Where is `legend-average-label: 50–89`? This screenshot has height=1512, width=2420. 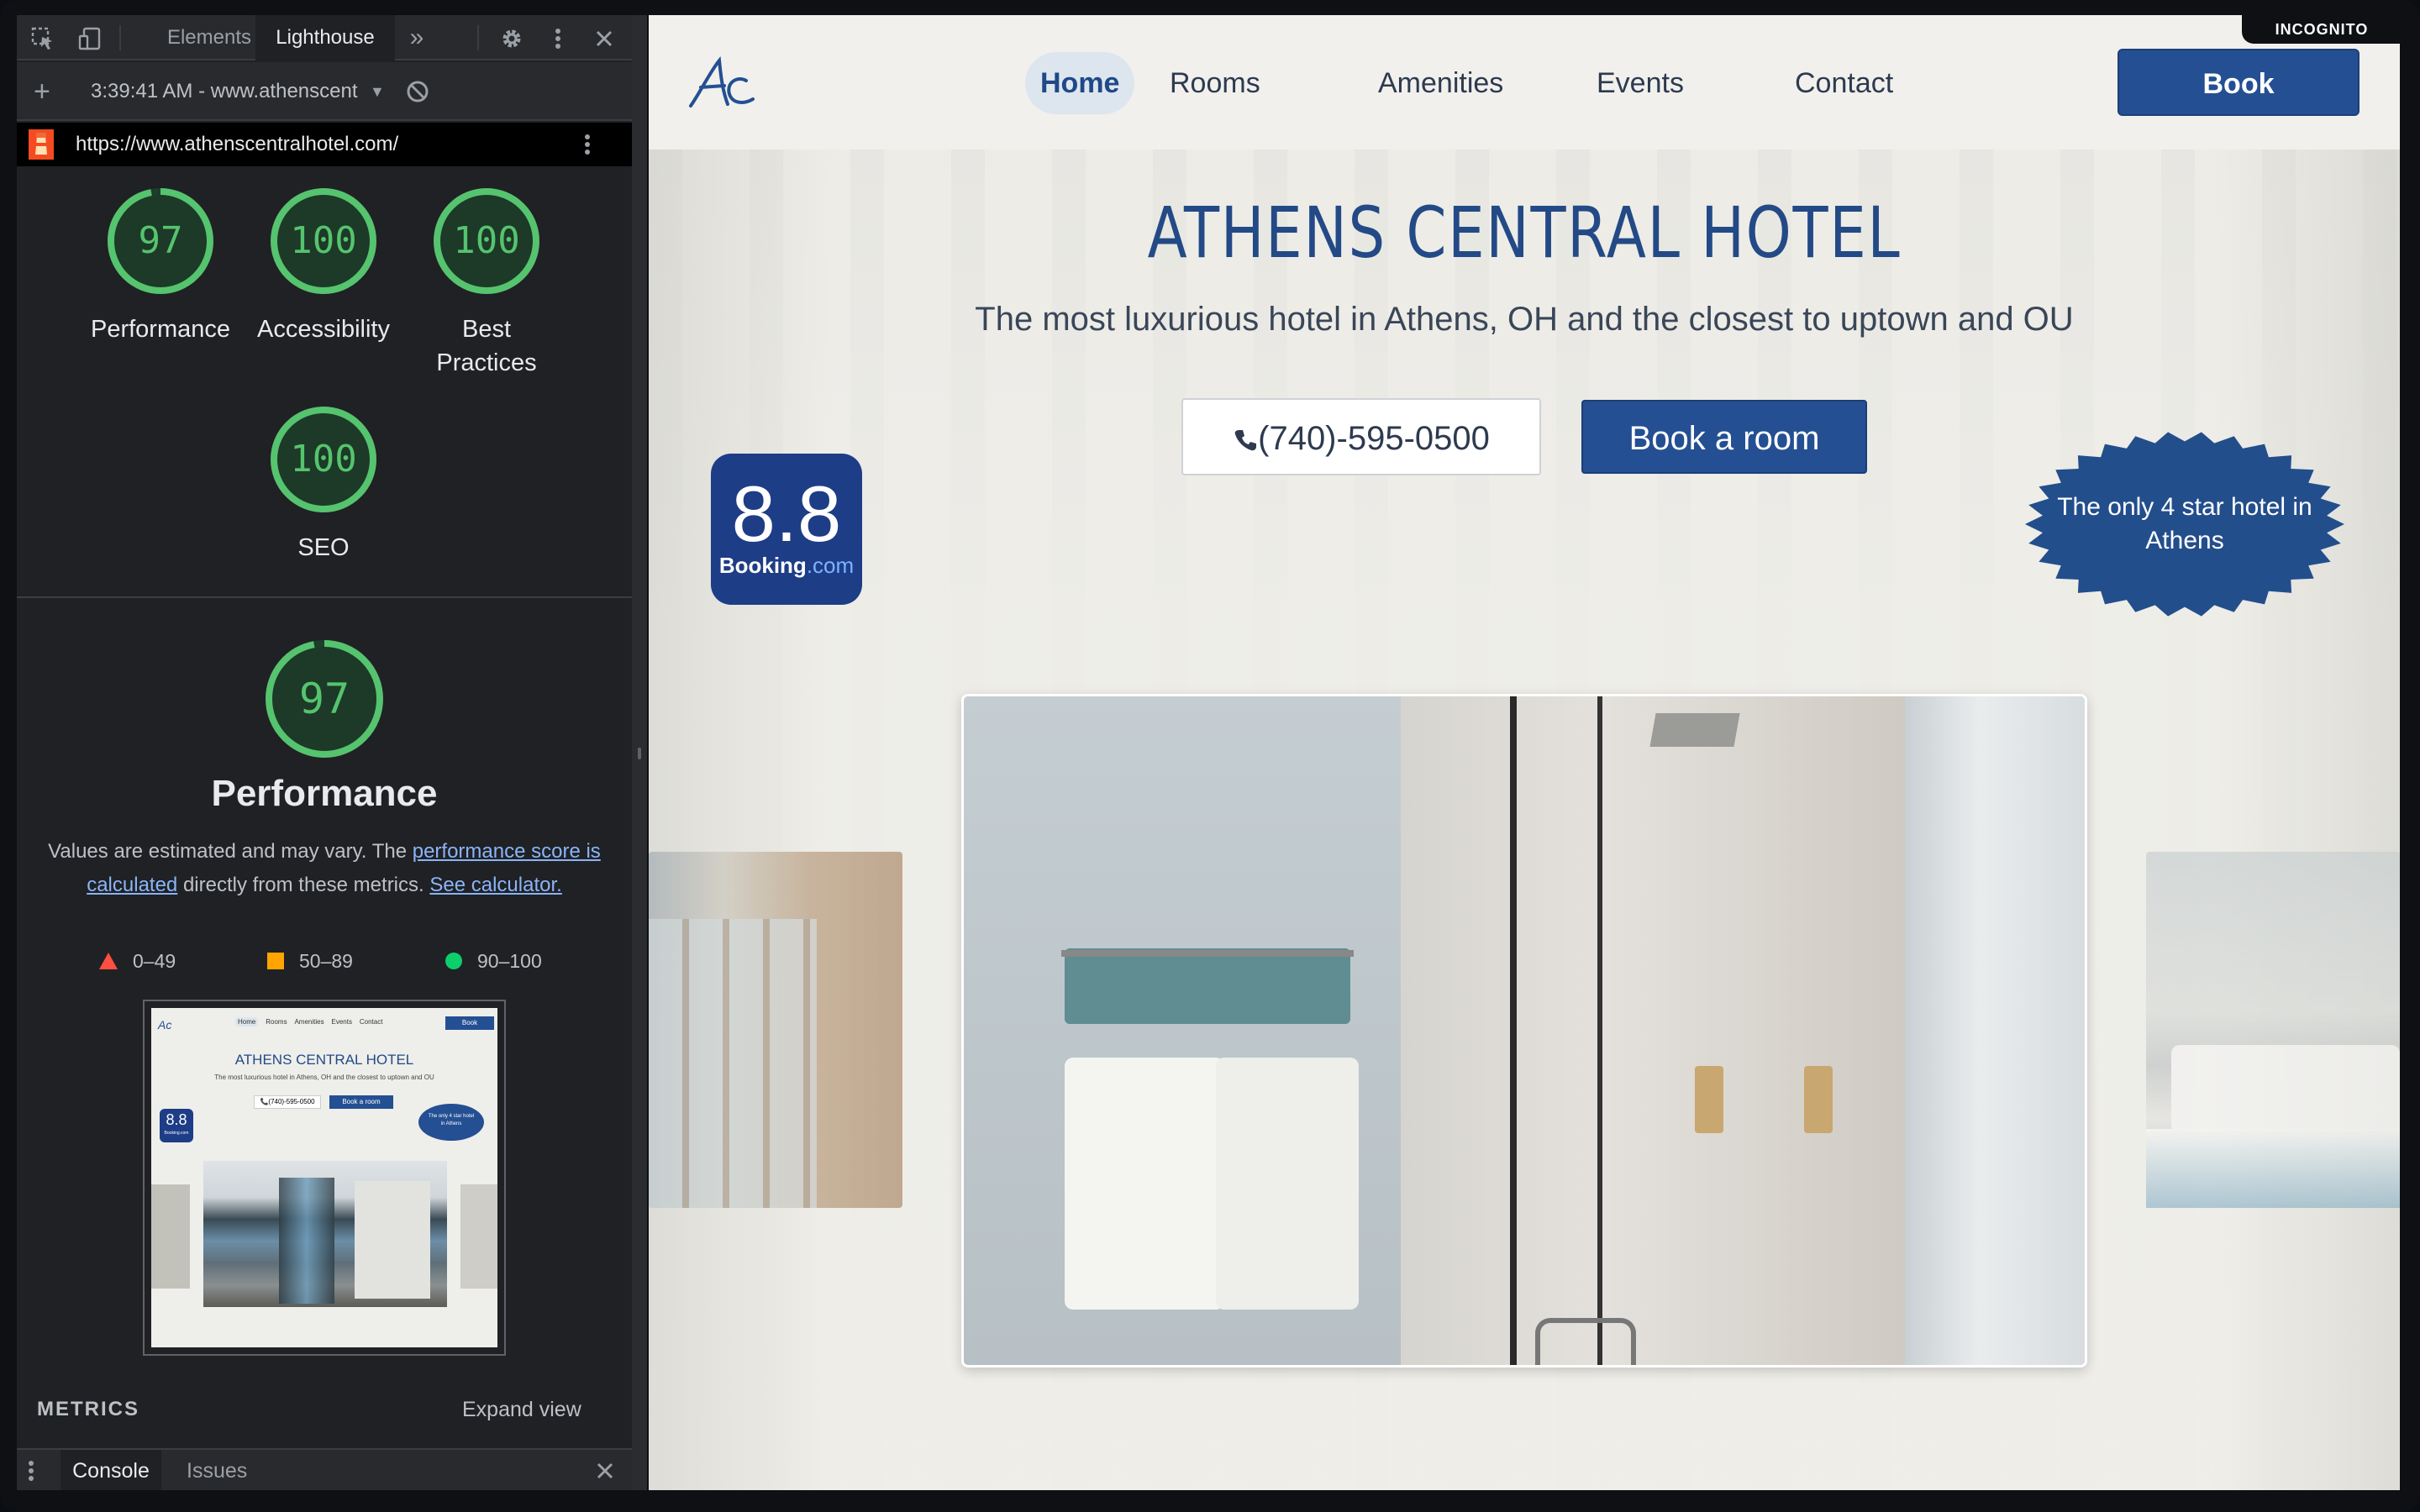 legend-average-label: 50–89 is located at coordinates (326, 961).